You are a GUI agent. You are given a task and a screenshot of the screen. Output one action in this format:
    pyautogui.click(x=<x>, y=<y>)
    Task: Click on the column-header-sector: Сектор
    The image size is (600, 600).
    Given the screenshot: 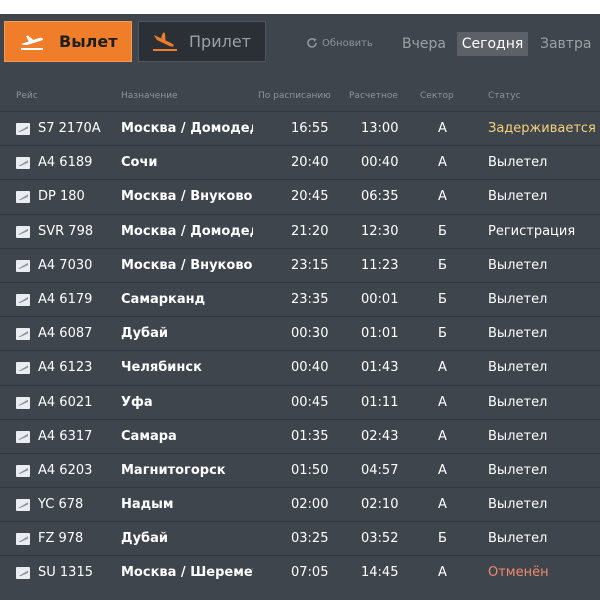 What is the action you would take?
    pyautogui.click(x=437, y=96)
    